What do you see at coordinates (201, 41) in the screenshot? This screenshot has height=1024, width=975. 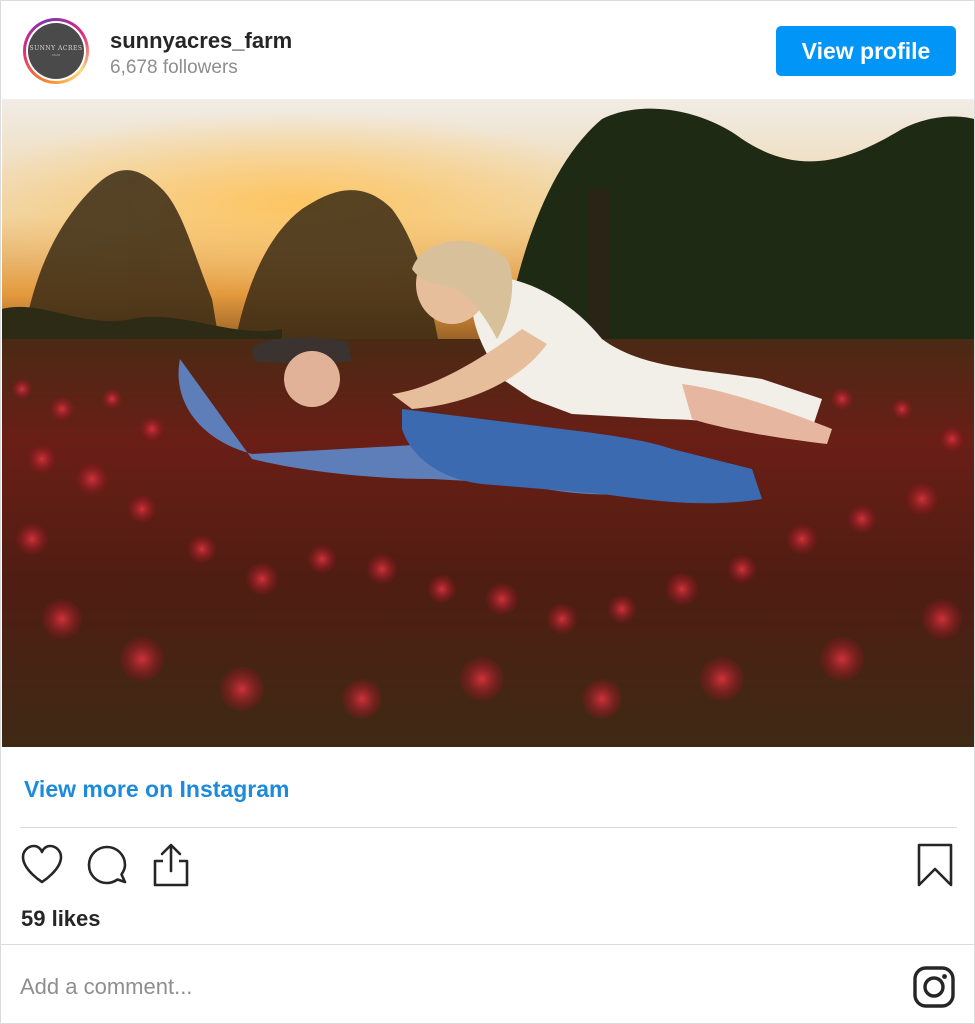 I see `username: sunnyacres_farm` at bounding box center [201, 41].